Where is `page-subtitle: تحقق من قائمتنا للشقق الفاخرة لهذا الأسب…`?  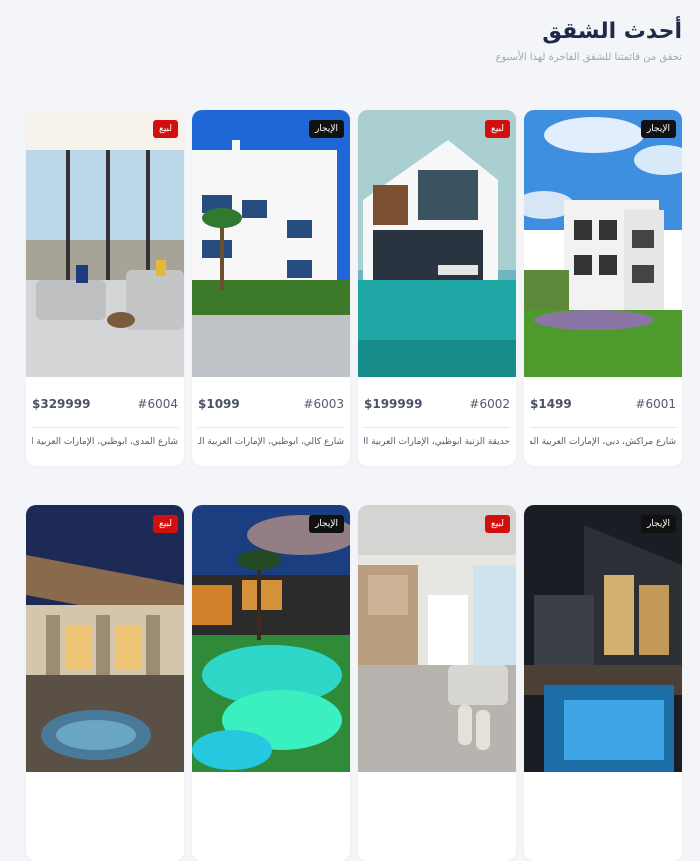 page-subtitle: تحقق من قائمتنا للشقق الفاخرة لهذا الأسب… is located at coordinates (588, 57).